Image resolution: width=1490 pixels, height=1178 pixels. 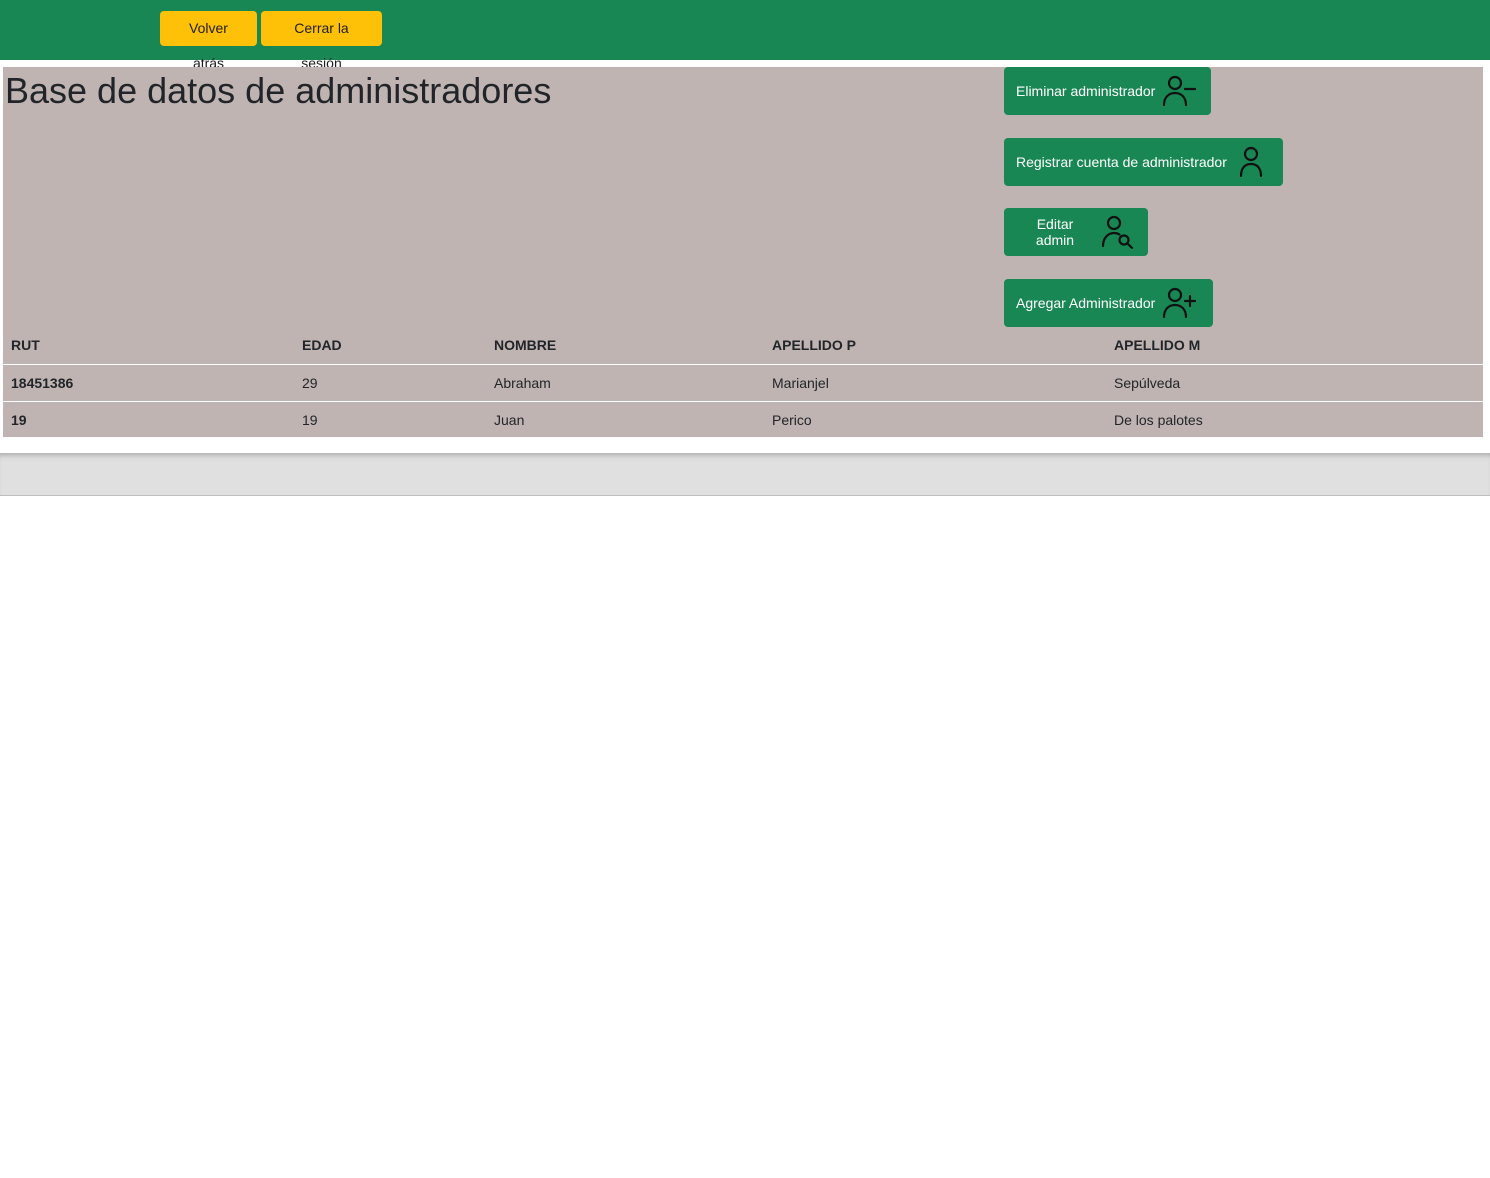 What do you see at coordinates (625, 383) in the screenshot?
I see `cell-nombre: Abraham` at bounding box center [625, 383].